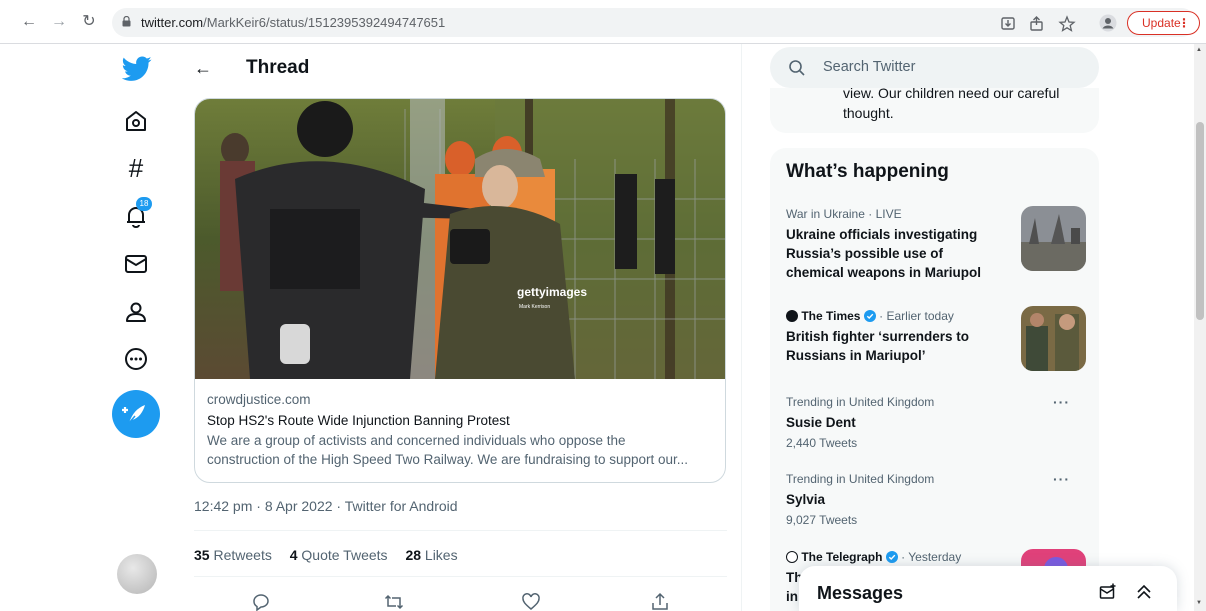 This screenshot has width=1206, height=611. Describe the element at coordinates (278, 67) in the screenshot. I see `page-title: Thread` at that location.